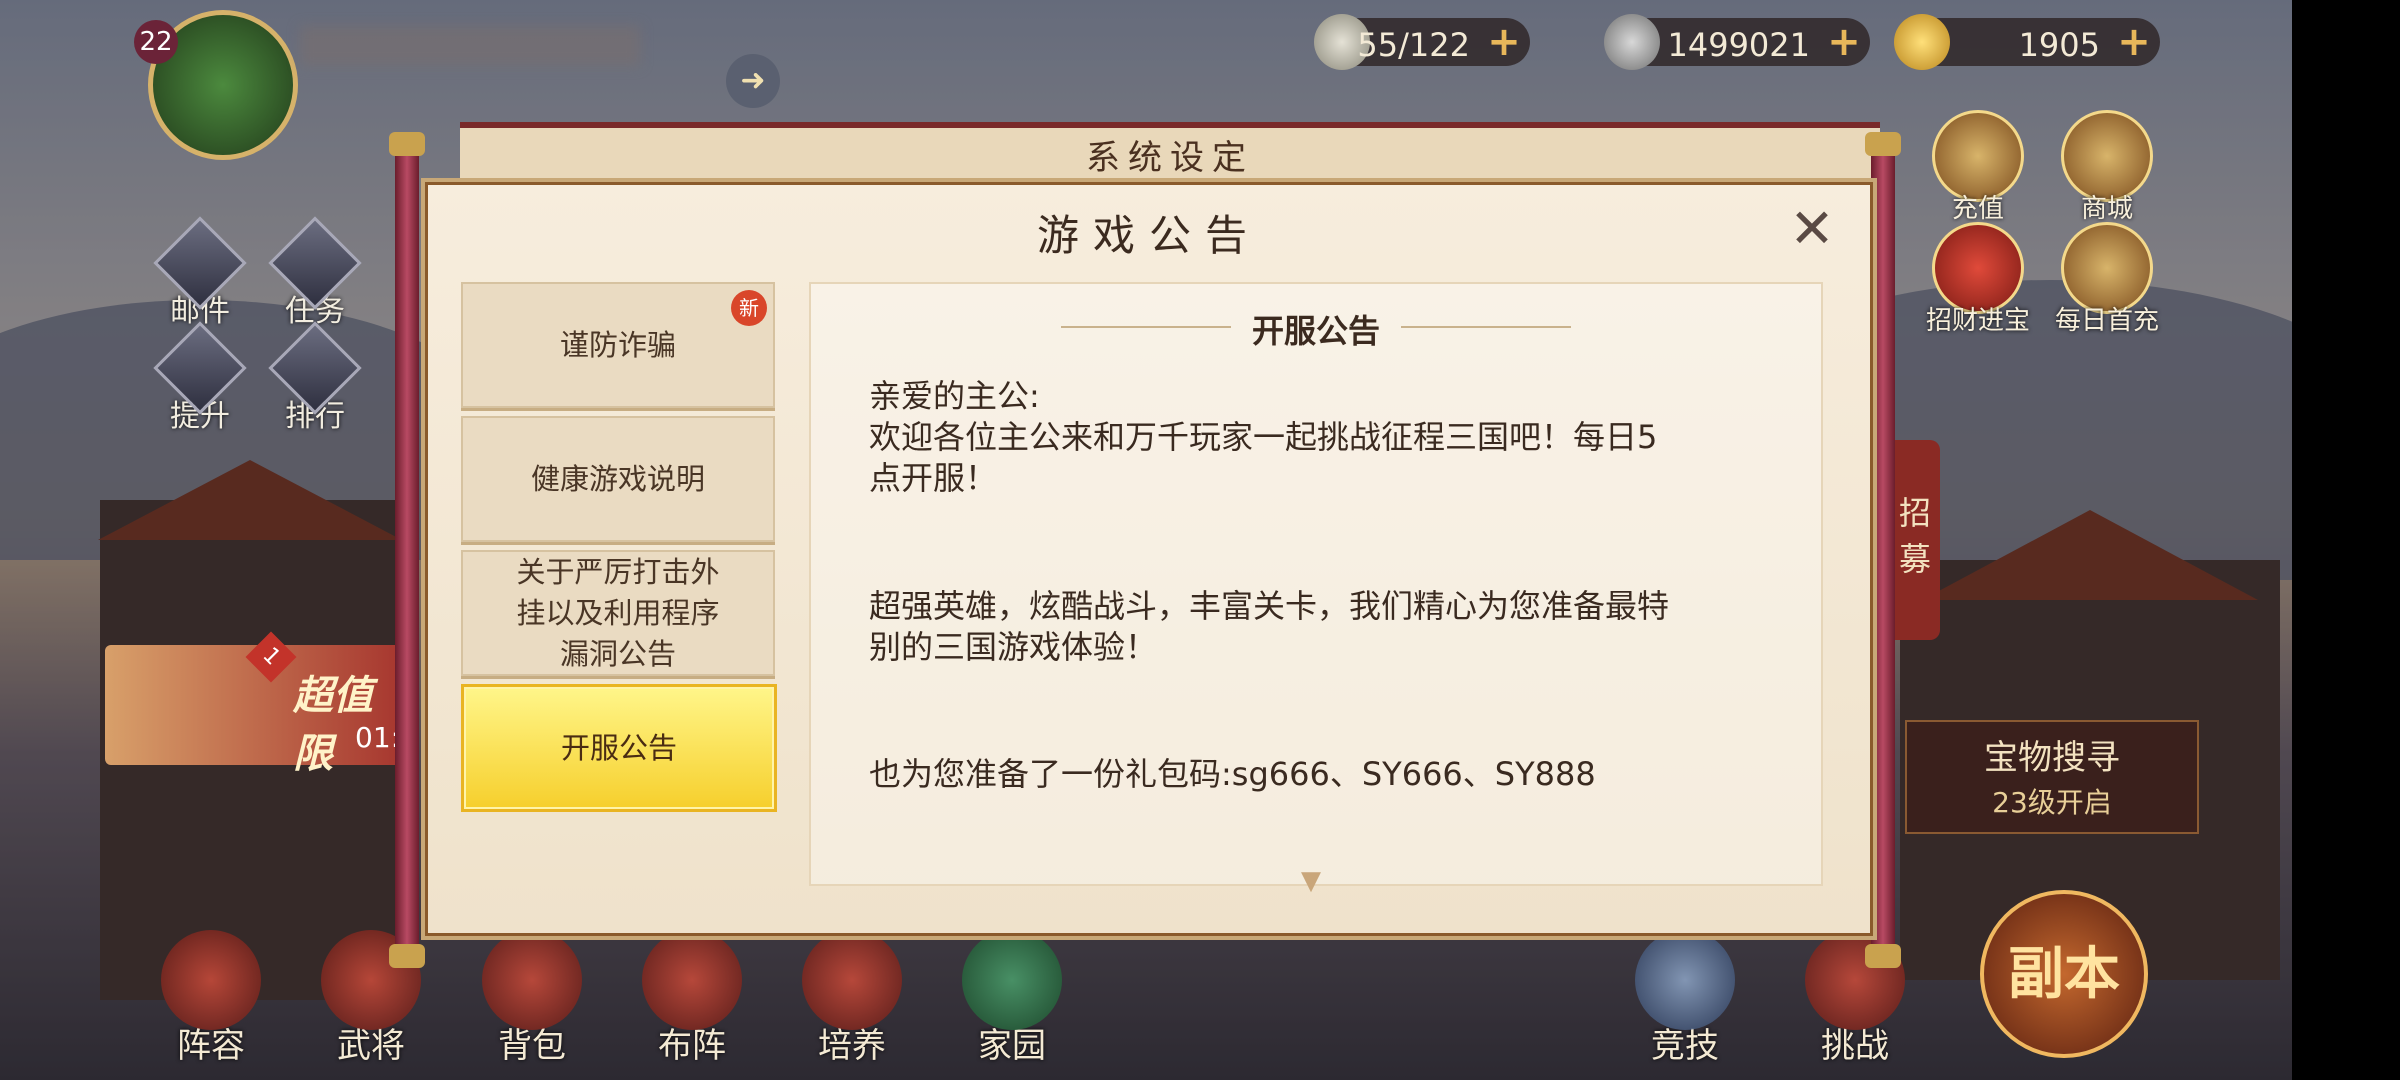 The image size is (2400, 1080). What do you see at coordinates (250, 500) in the screenshot?
I see `pagoda-roof` at bounding box center [250, 500].